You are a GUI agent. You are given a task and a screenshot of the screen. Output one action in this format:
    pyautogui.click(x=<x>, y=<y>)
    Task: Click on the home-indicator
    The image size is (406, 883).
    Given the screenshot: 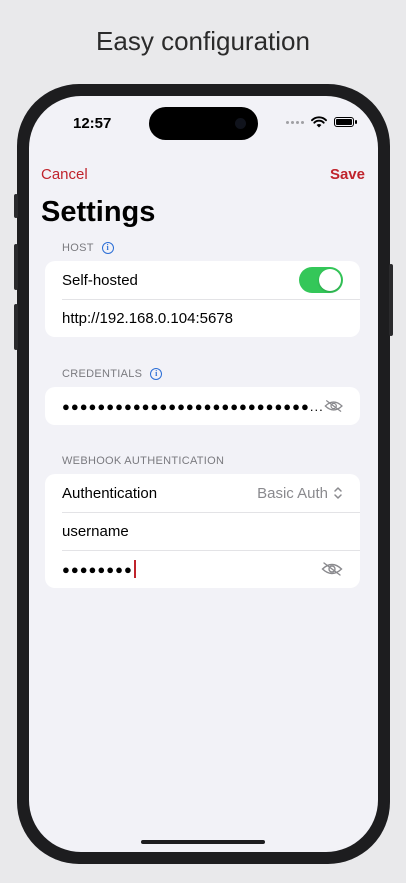 What is the action you would take?
    pyautogui.click(x=203, y=842)
    